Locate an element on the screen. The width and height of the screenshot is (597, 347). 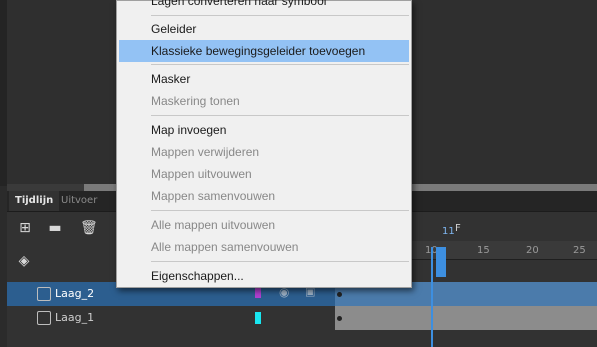
new-layer-icon: ⊞ is located at coordinates (25, 228).